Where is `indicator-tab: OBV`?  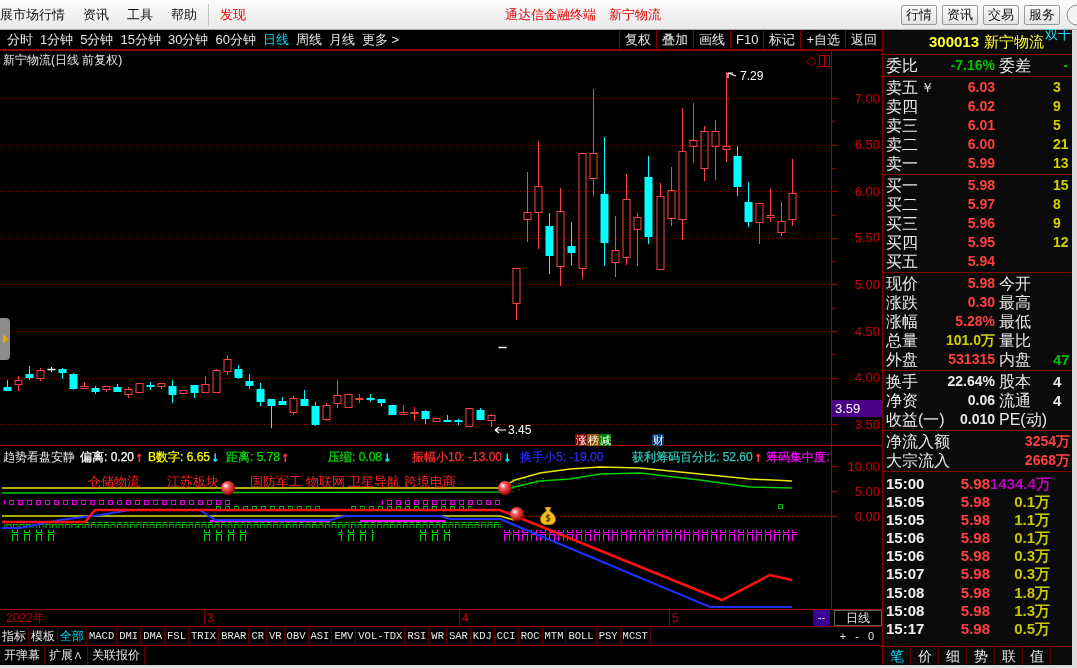 indicator-tab: OBV is located at coordinates (296, 636).